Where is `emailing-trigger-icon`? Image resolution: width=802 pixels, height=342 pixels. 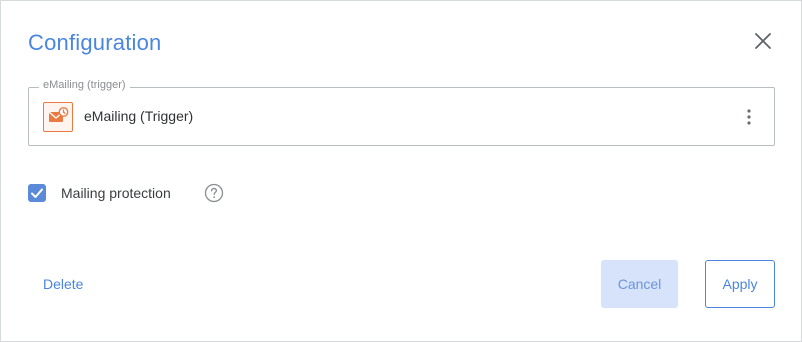 emailing-trigger-icon is located at coordinates (58, 117).